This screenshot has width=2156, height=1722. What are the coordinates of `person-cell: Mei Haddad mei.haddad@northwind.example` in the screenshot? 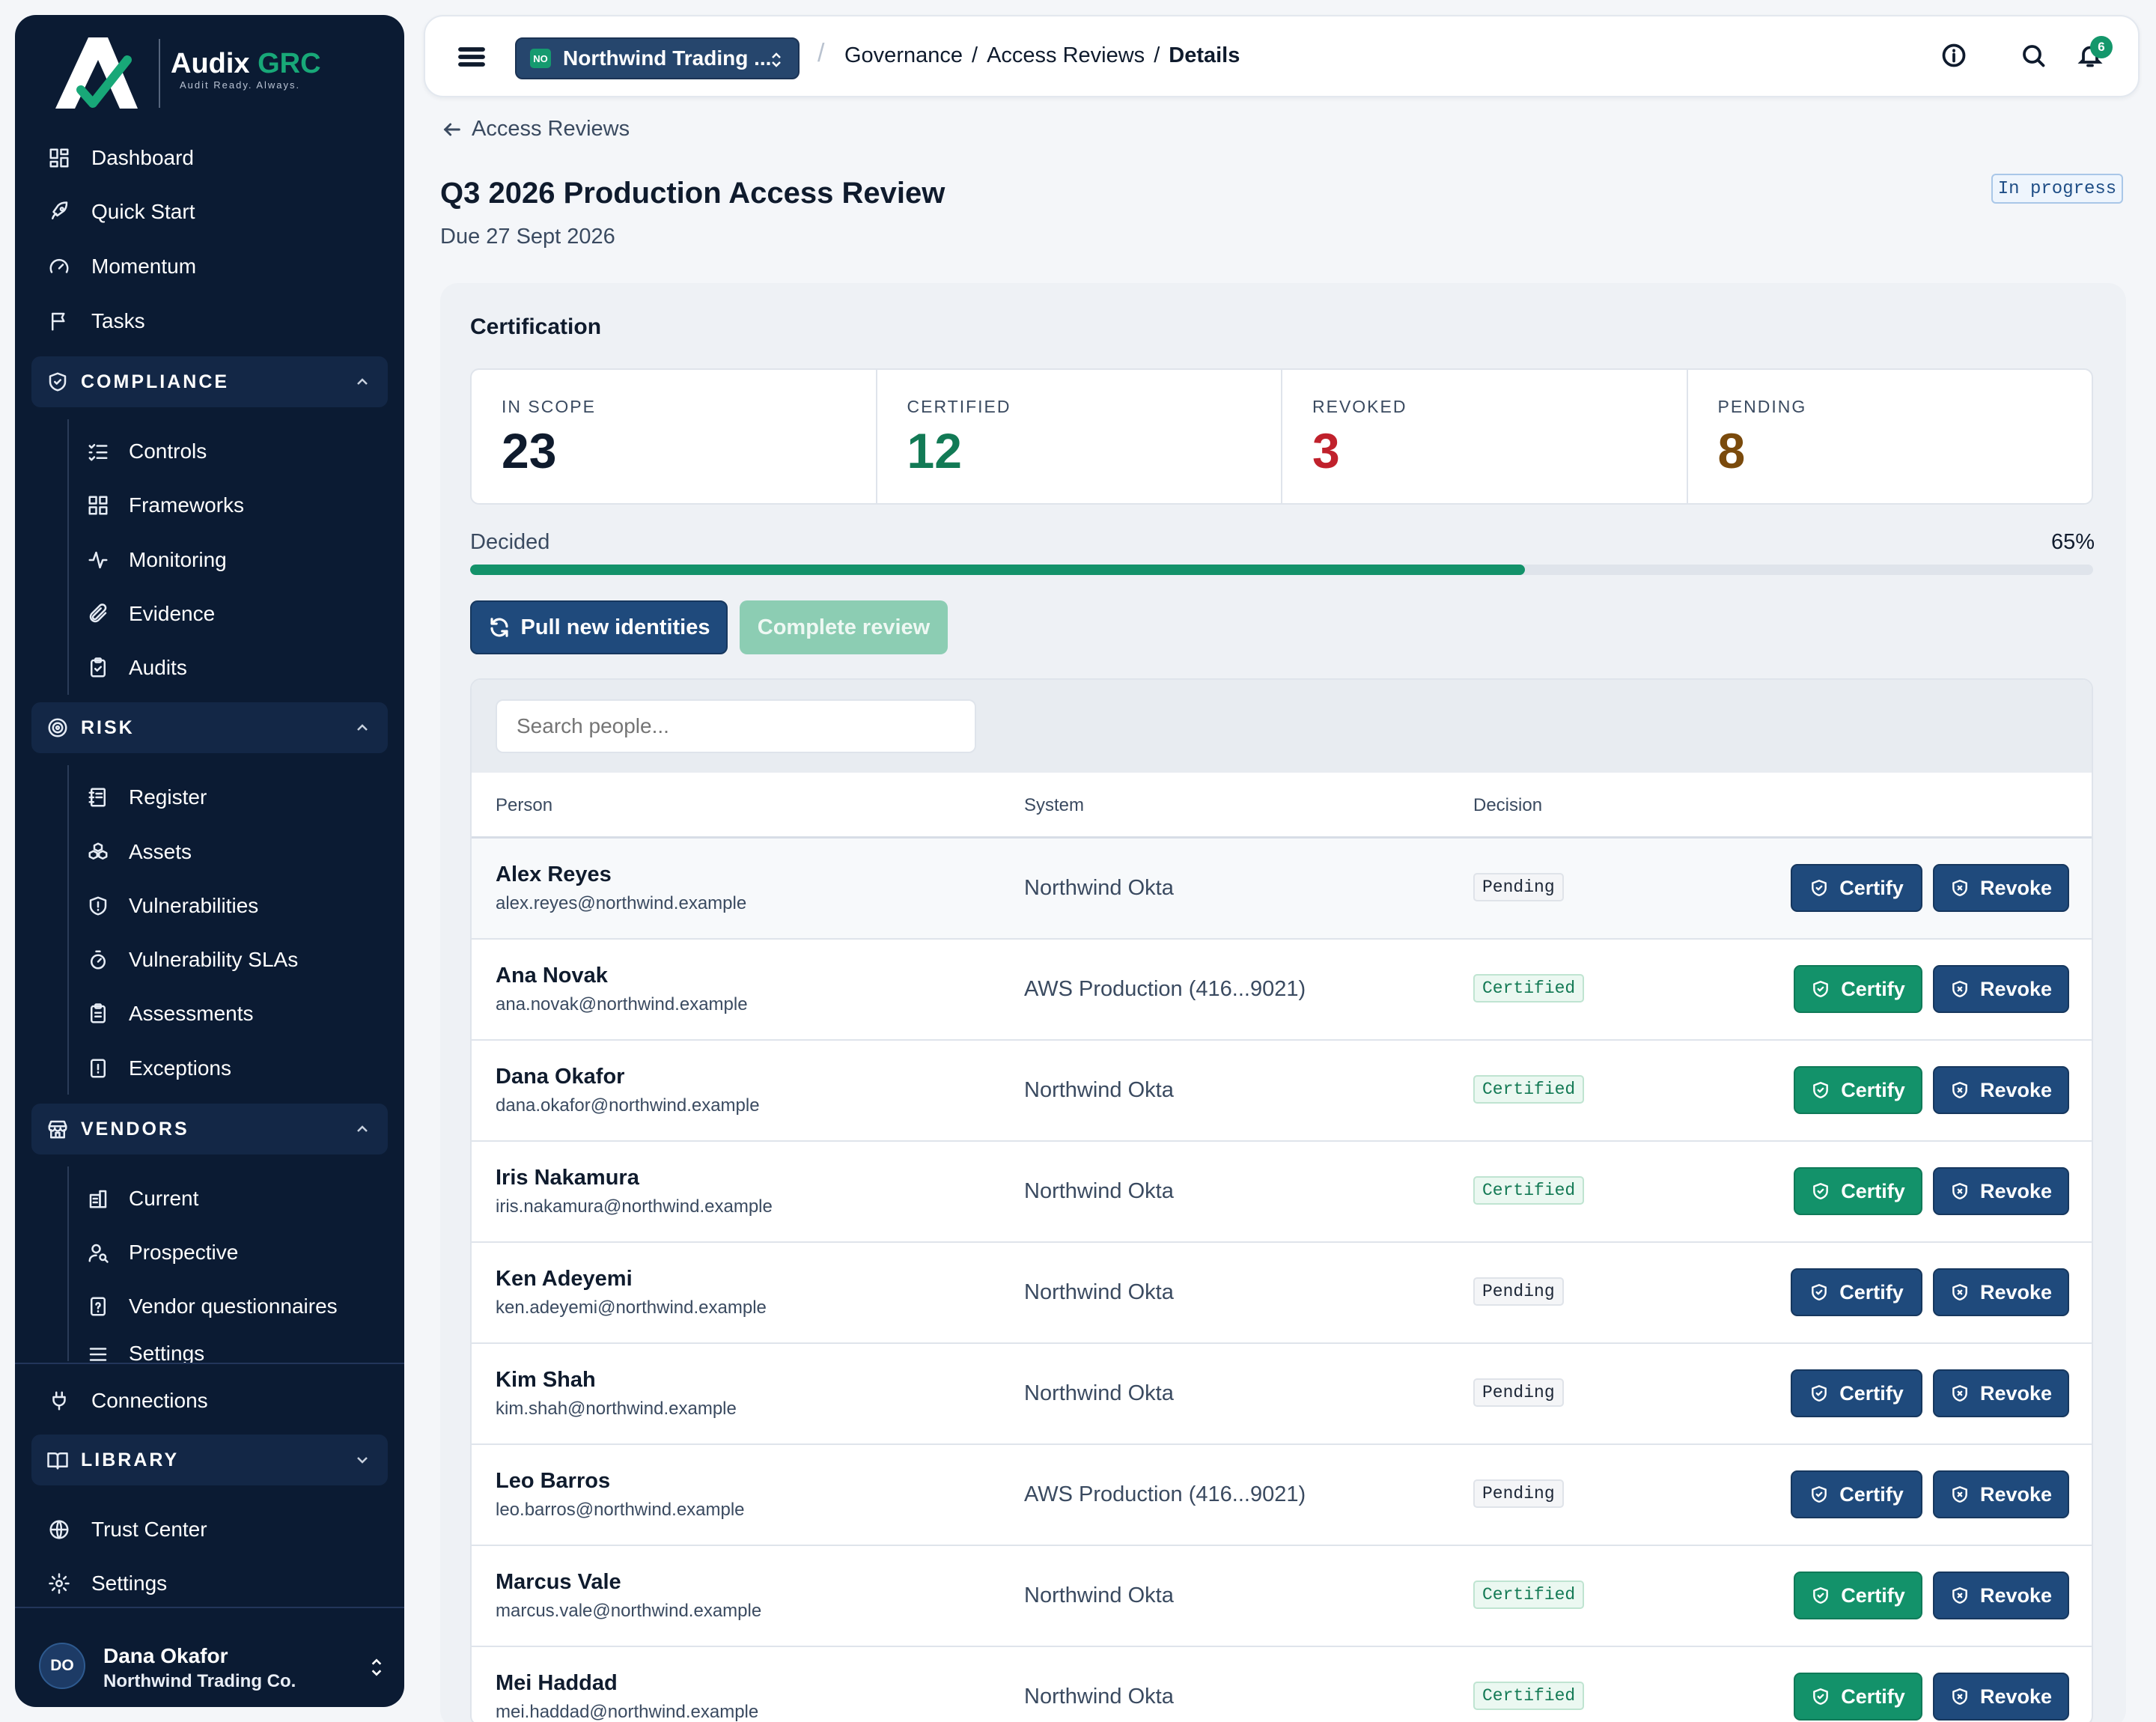 It's located at (627, 1696).